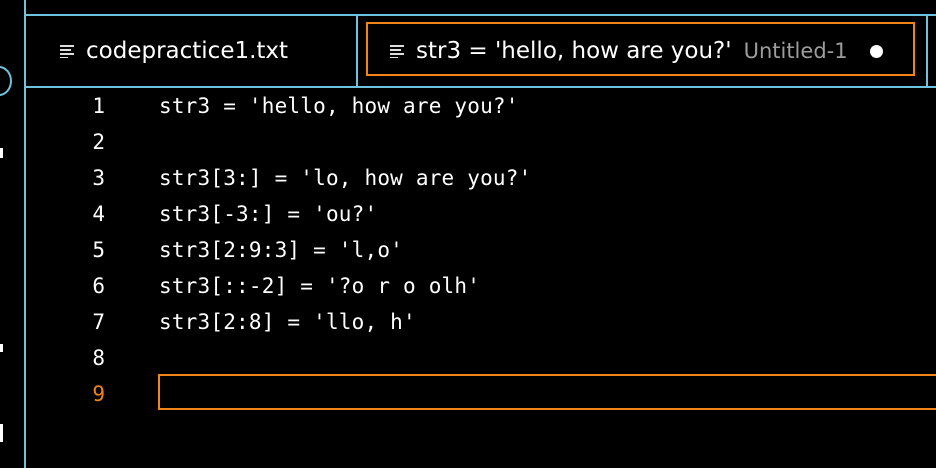 The height and width of the screenshot is (468, 936). I want to click on line-number: 8, so click(98, 358).